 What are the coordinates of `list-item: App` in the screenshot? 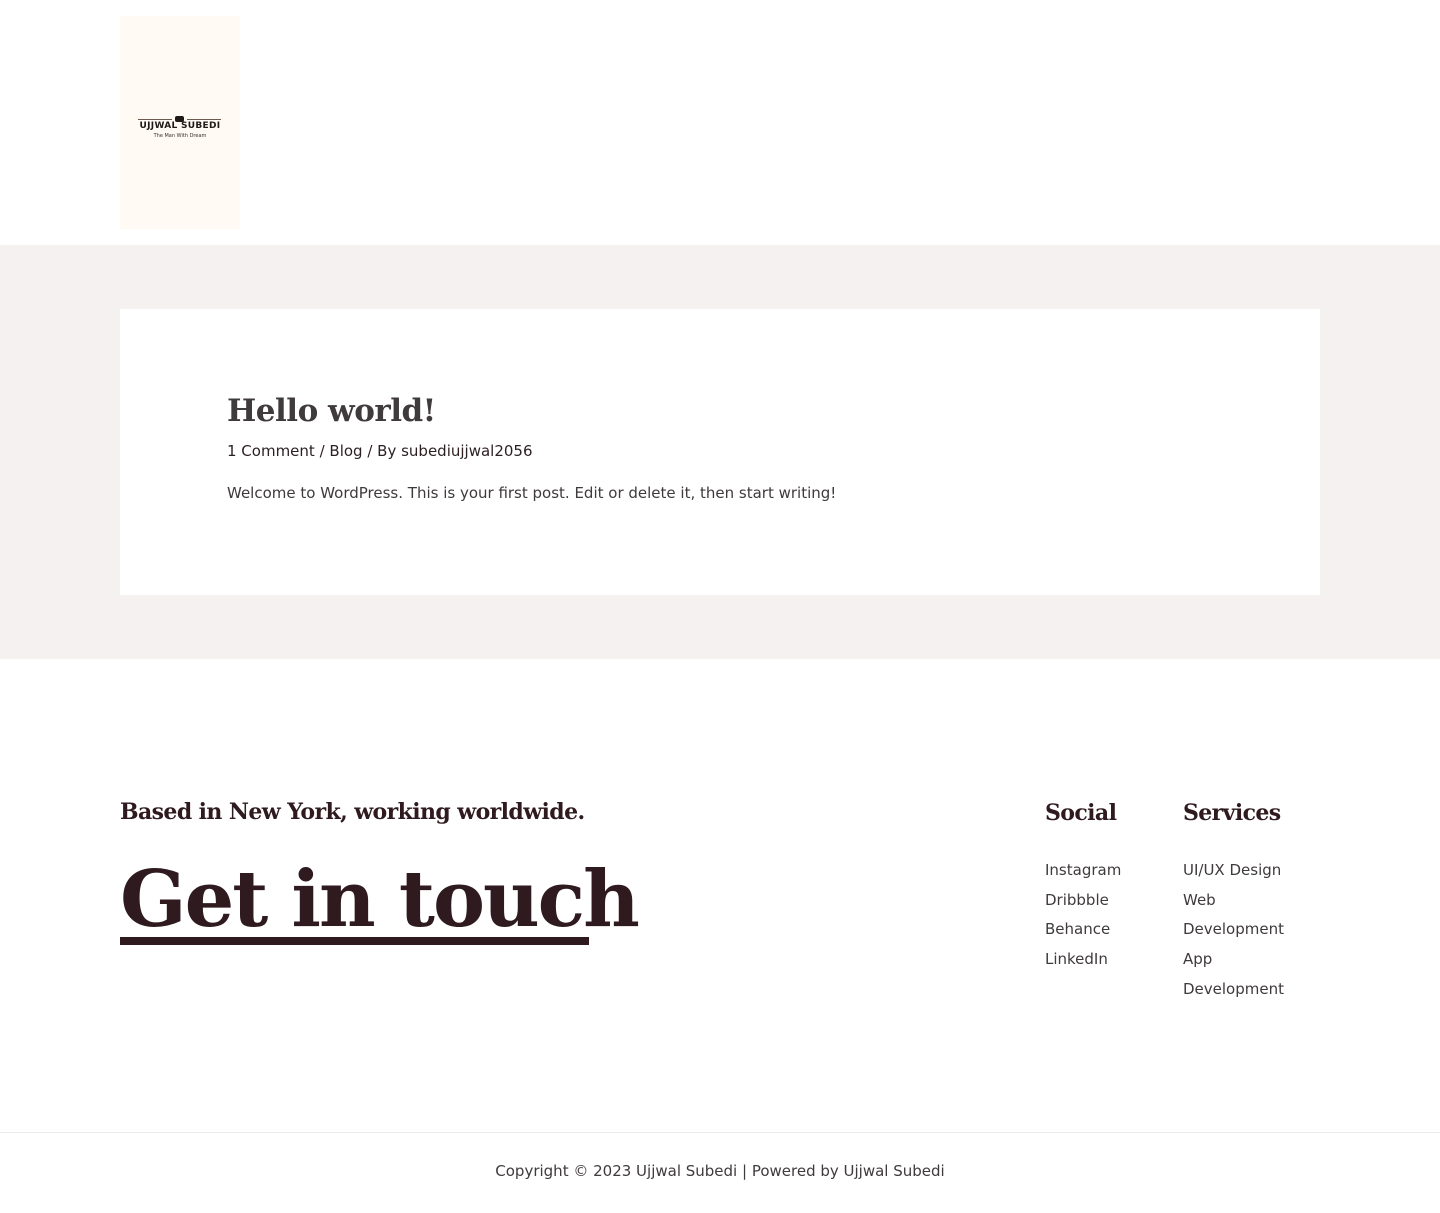 It's located at (1243, 960).